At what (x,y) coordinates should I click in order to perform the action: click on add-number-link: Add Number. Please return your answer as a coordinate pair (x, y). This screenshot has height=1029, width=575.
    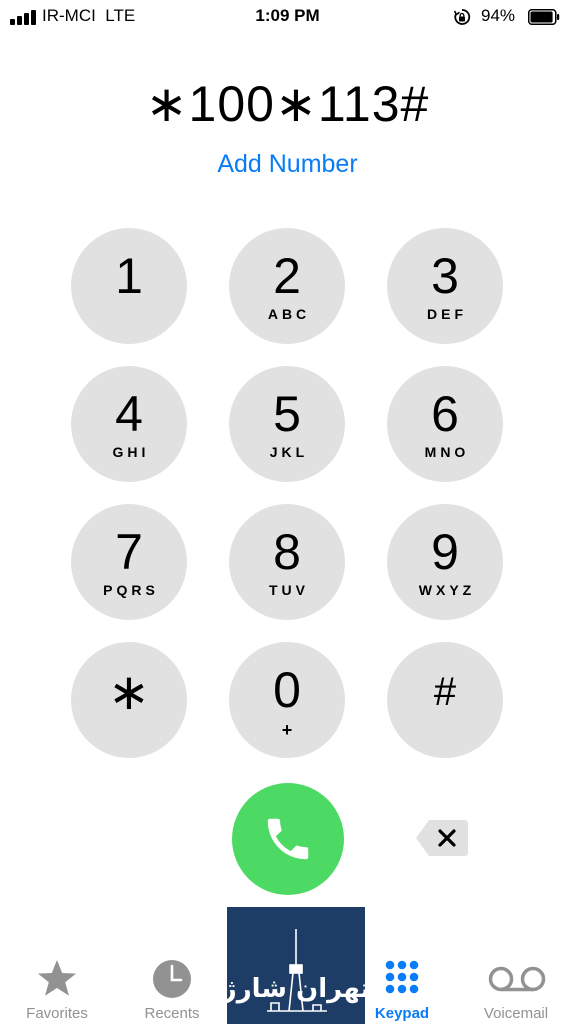
    Looking at the image, I should click on (287, 164).